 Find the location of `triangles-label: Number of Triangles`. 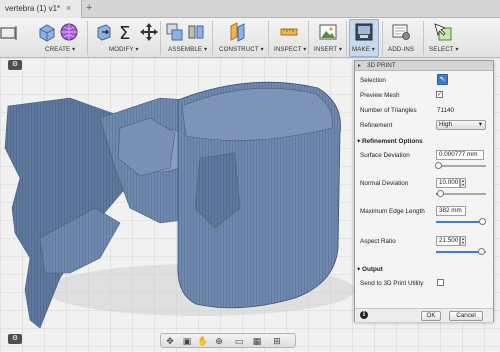

triangles-label: Number of Triangles is located at coordinates (388, 110).